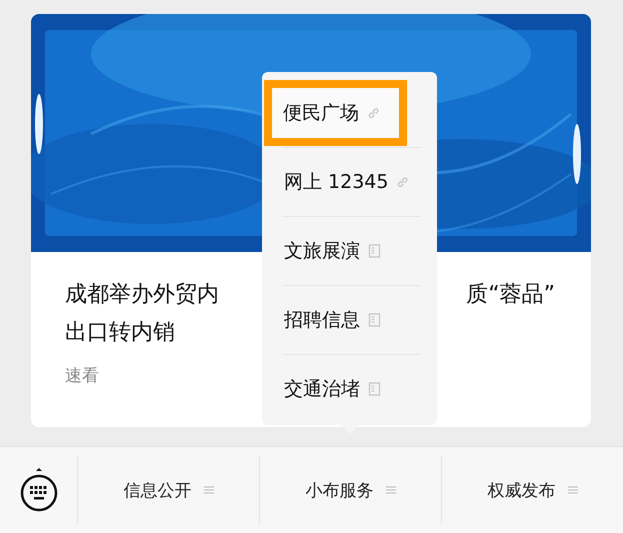 This screenshot has height=533, width=623. I want to click on menu-item: 交通治堵, so click(350, 389).